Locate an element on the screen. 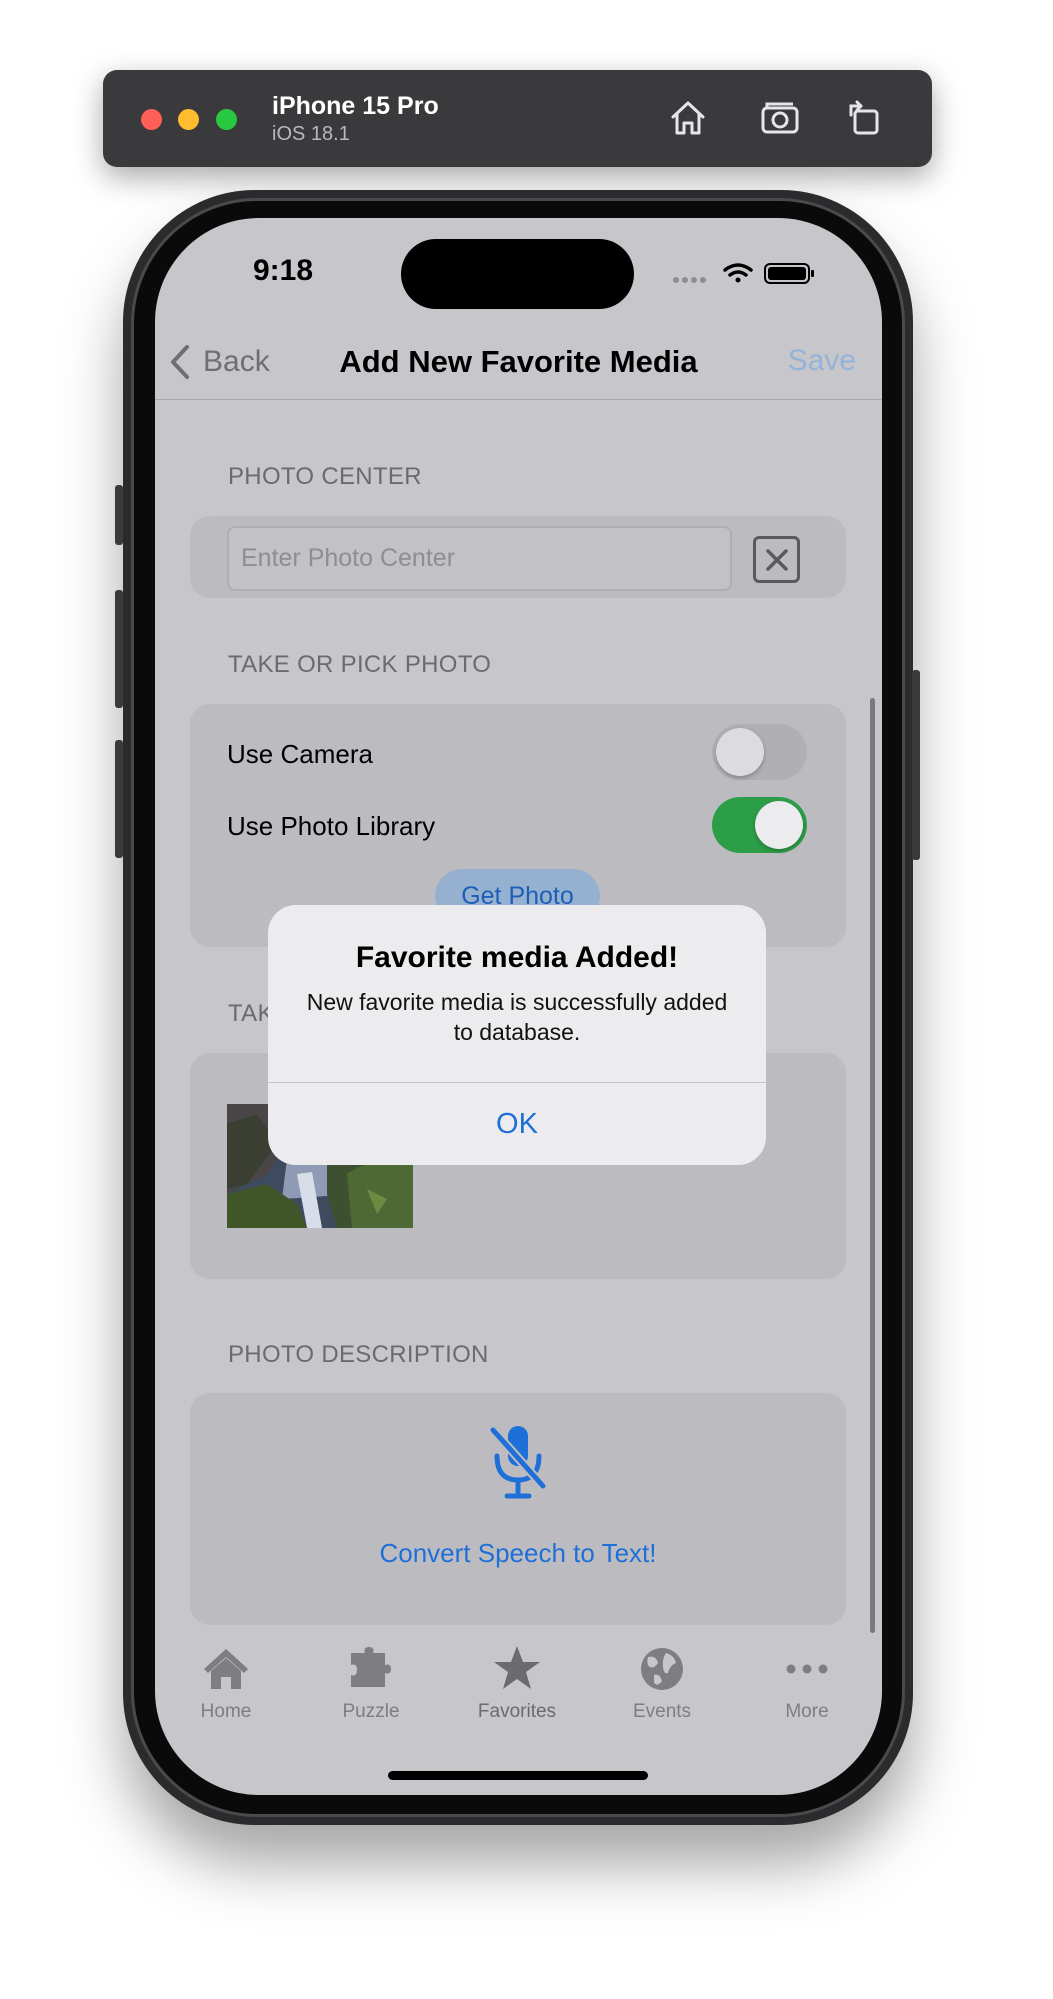  use-camera-label: Use Camera is located at coordinates (300, 754).